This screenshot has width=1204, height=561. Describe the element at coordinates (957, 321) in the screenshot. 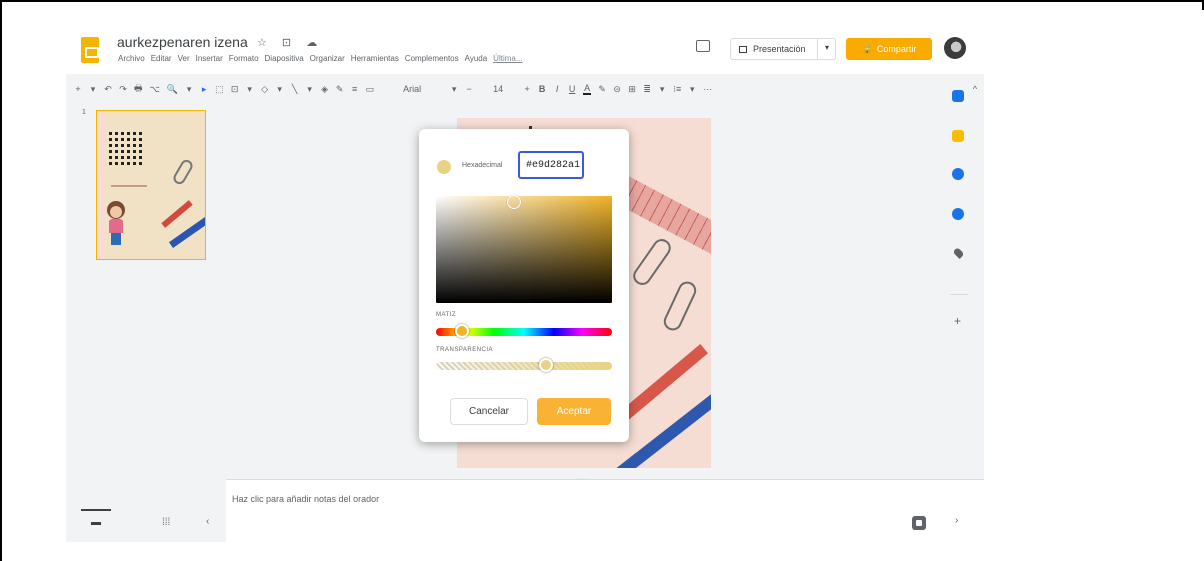

I see `get-addons-icon: +` at that location.